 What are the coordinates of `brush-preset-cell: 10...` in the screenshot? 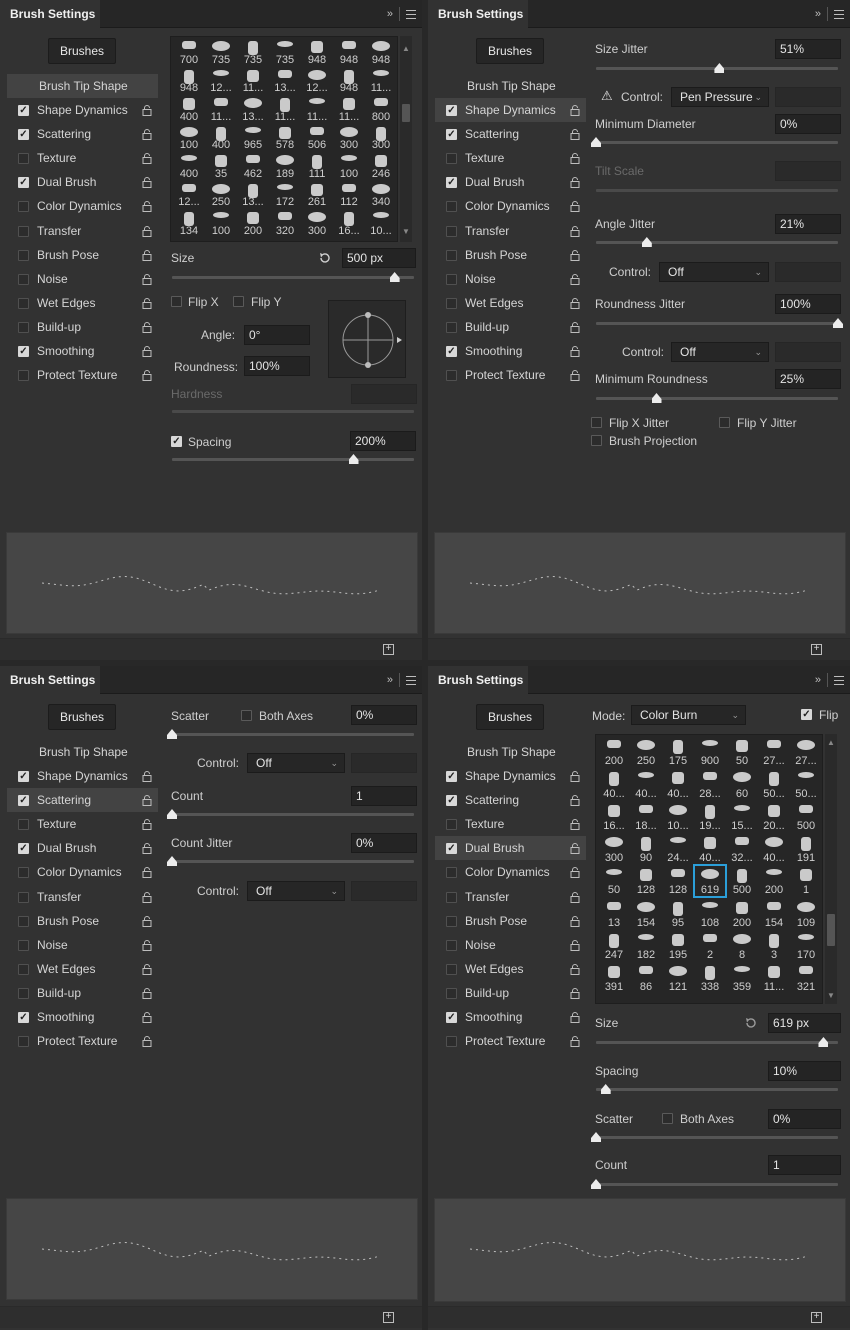 It's located at (381, 223).